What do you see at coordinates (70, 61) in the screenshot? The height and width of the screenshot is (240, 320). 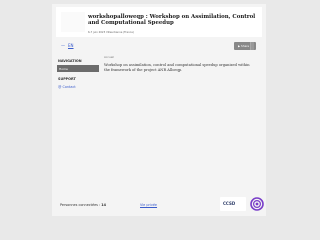 I see `navigation-heading: NAVIGATION` at bounding box center [70, 61].